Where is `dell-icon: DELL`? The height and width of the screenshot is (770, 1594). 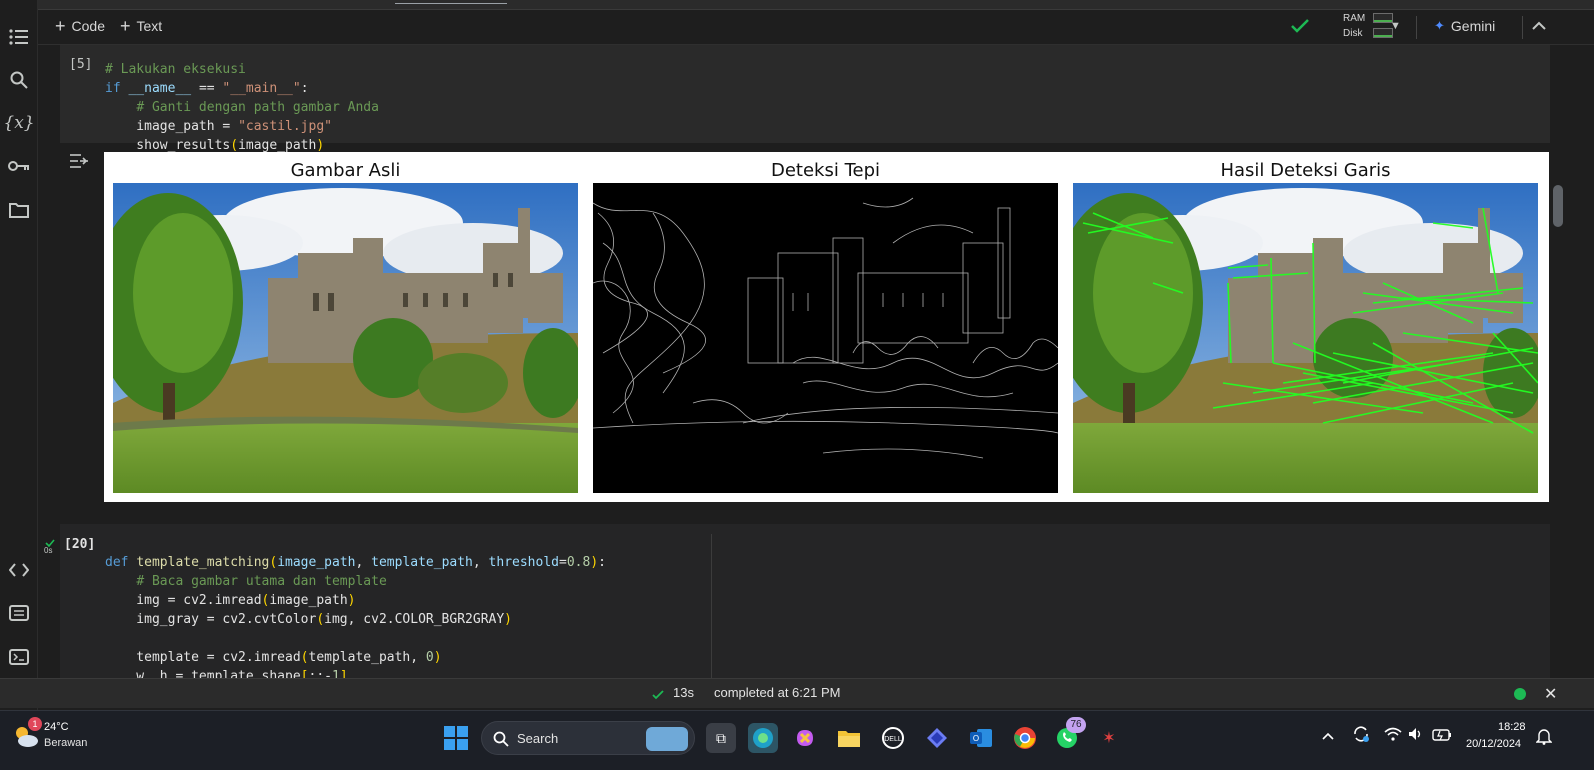
dell-icon: DELL is located at coordinates (893, 738).